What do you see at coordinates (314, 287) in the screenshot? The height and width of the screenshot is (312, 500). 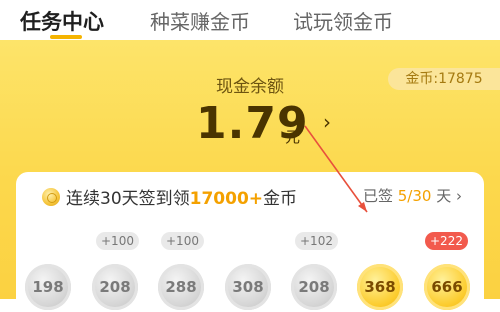 I see `checkin-day-5-coin: 208` at bounding box center [314, 287].